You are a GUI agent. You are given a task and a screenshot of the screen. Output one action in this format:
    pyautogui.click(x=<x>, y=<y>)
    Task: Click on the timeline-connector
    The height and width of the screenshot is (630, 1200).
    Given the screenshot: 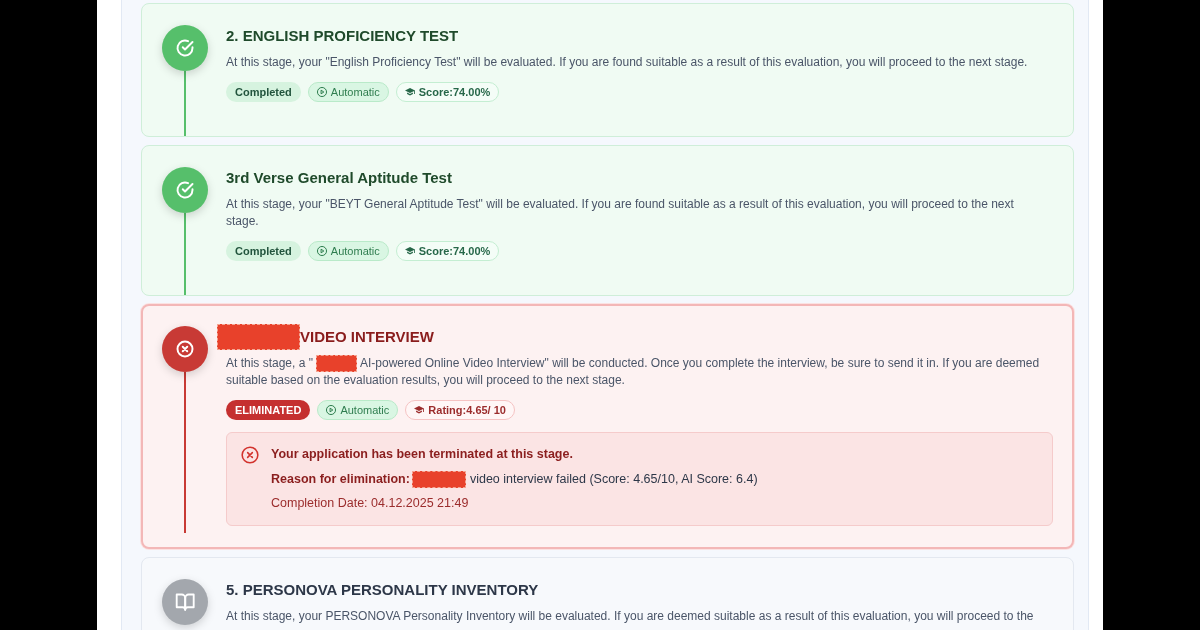 What is the action you would take?
    pyautogui.click(x=185, y=103)
    